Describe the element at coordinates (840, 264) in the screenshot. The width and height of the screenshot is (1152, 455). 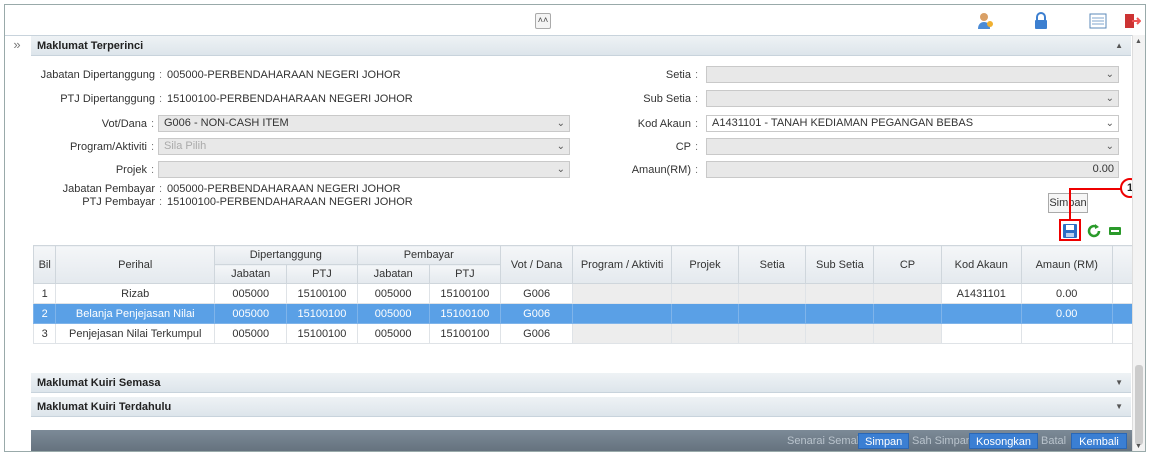
I see `header-subsetia: Sub Setia` at that location.